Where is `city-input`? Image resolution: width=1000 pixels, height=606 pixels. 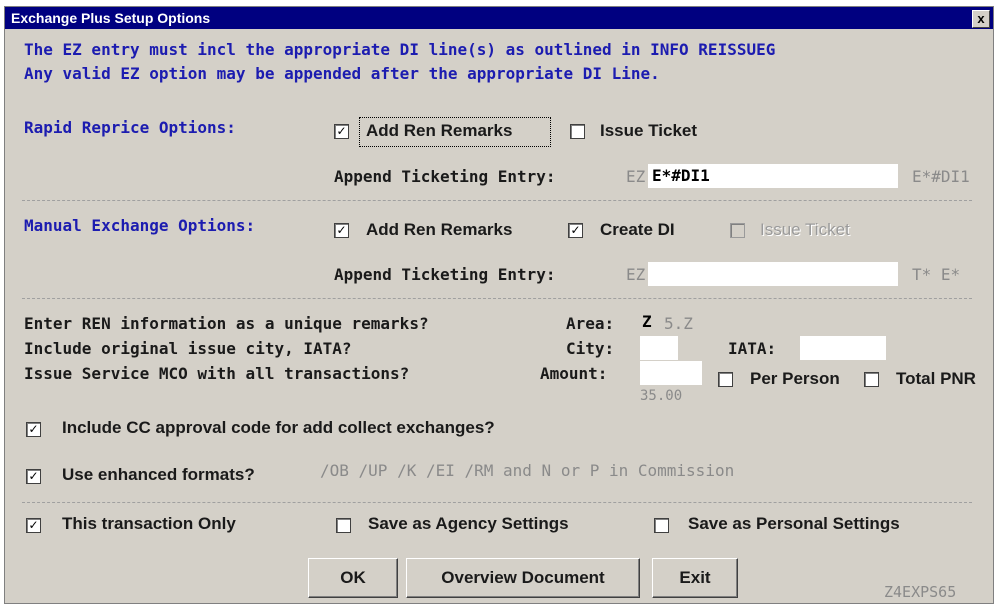
city-input is located at coordinates (659, 348).